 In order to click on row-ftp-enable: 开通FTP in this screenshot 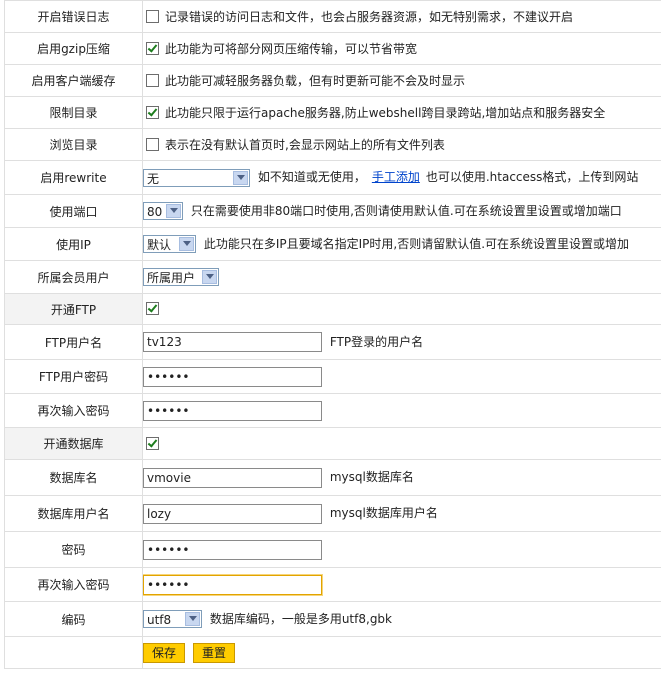, I will do `click(332, 309)`.